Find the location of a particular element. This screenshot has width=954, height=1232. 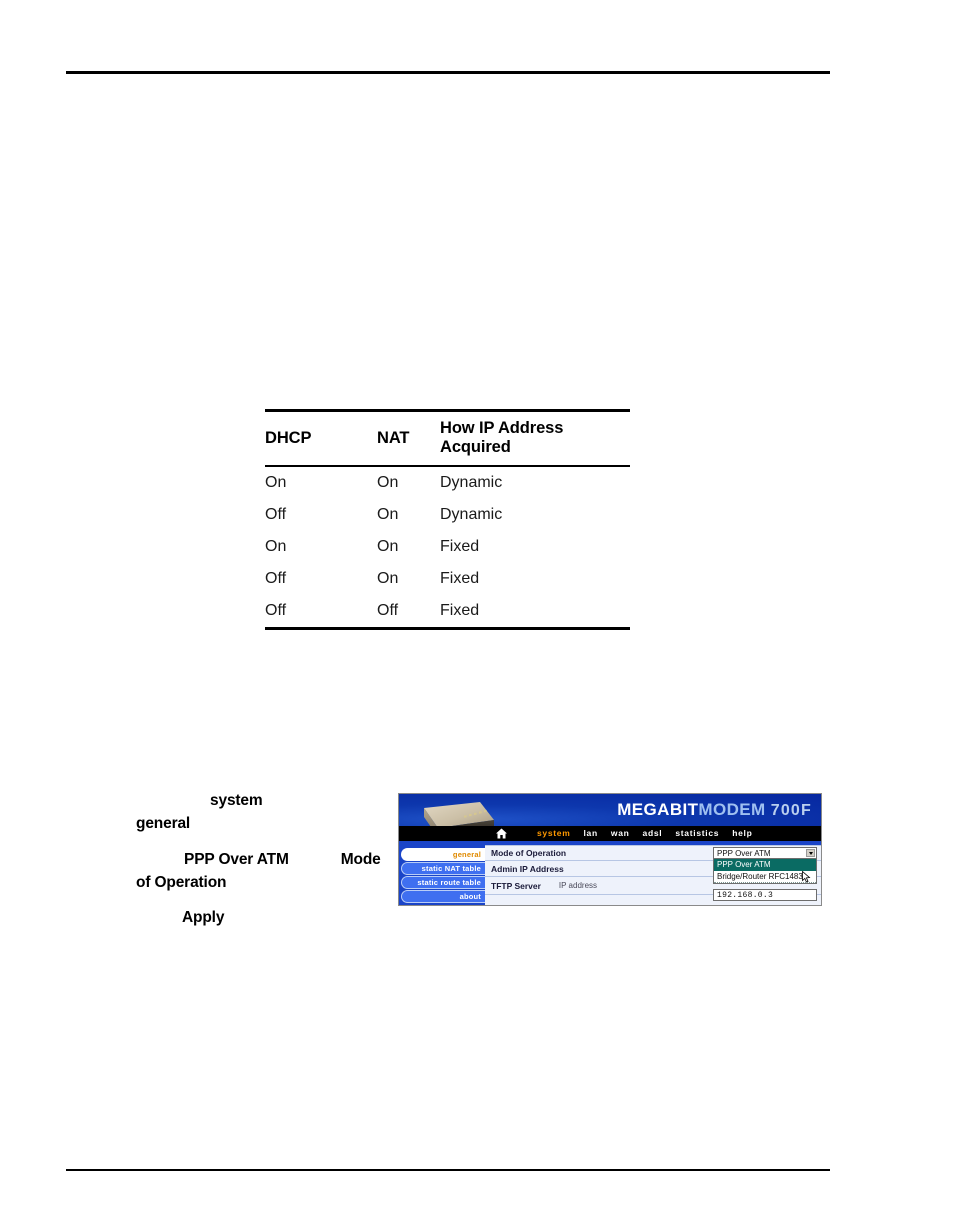

mode-of-operation-select: PPP Over ATM is located at coordinates (765, 853).